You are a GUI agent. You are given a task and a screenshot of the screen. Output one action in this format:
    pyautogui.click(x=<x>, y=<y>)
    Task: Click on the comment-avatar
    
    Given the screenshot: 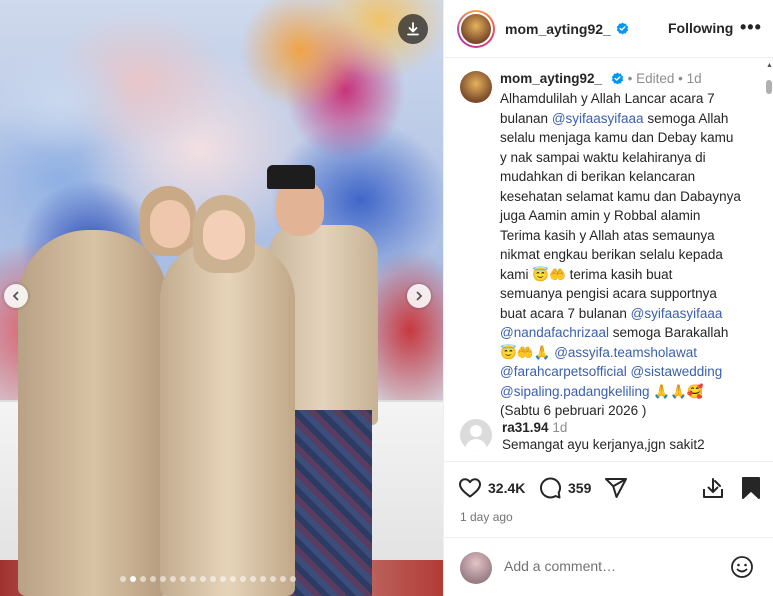 What is the action you would take?
    pyautogui.click(x=476, y=435)
    